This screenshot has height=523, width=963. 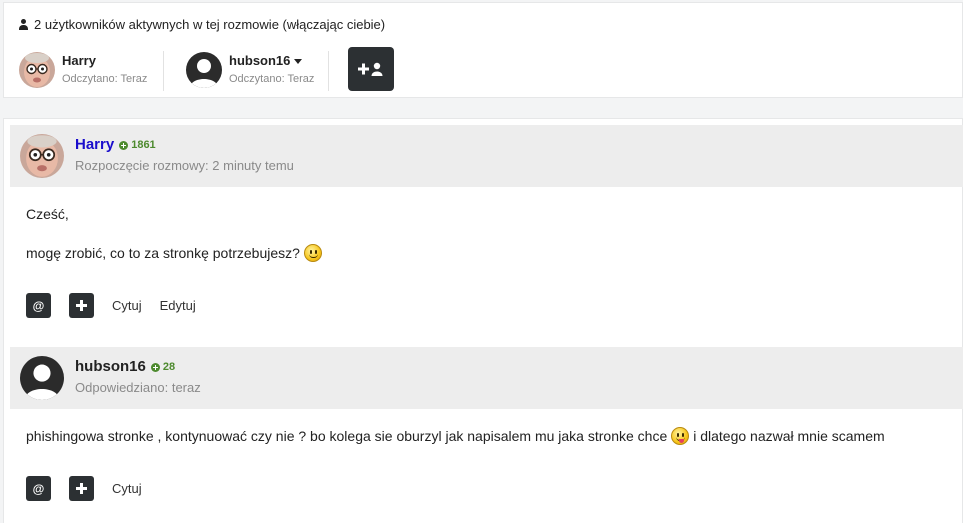 What do you see at coordinates (250, 70) in the screenshot?
I see `participant-hubson16: hubson16 Odczytano: Teraz` at bounding box center [250, 70].